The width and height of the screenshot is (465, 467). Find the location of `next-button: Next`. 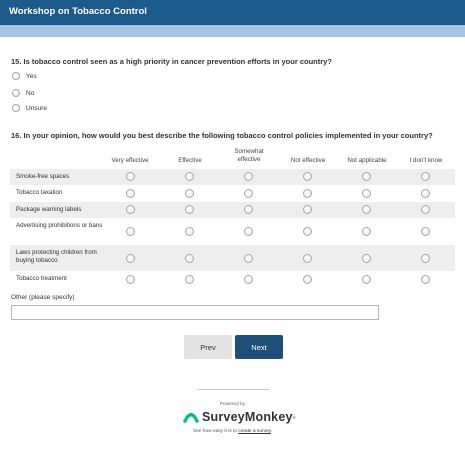

next-button: Next is located at coordinates (259, 347).